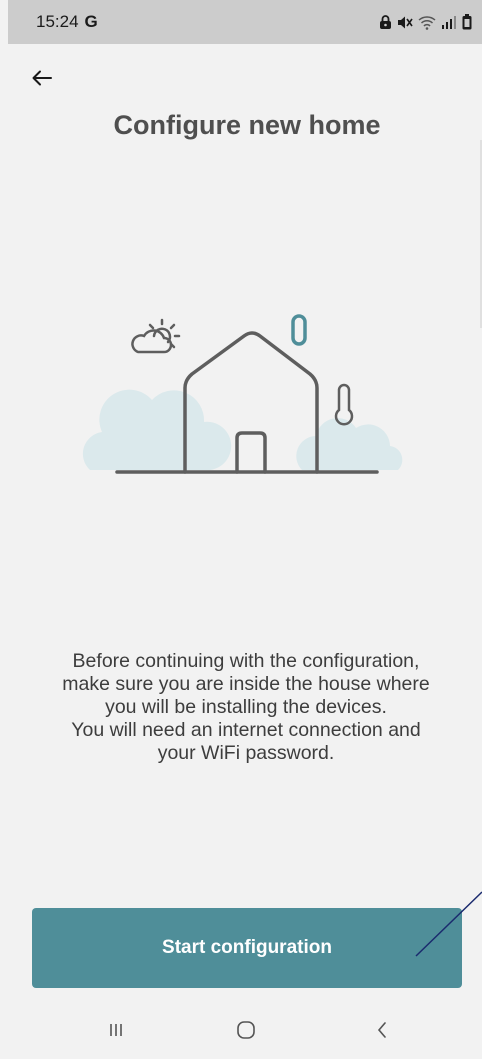  I want to click on cloud-icon, so click(242, 429).